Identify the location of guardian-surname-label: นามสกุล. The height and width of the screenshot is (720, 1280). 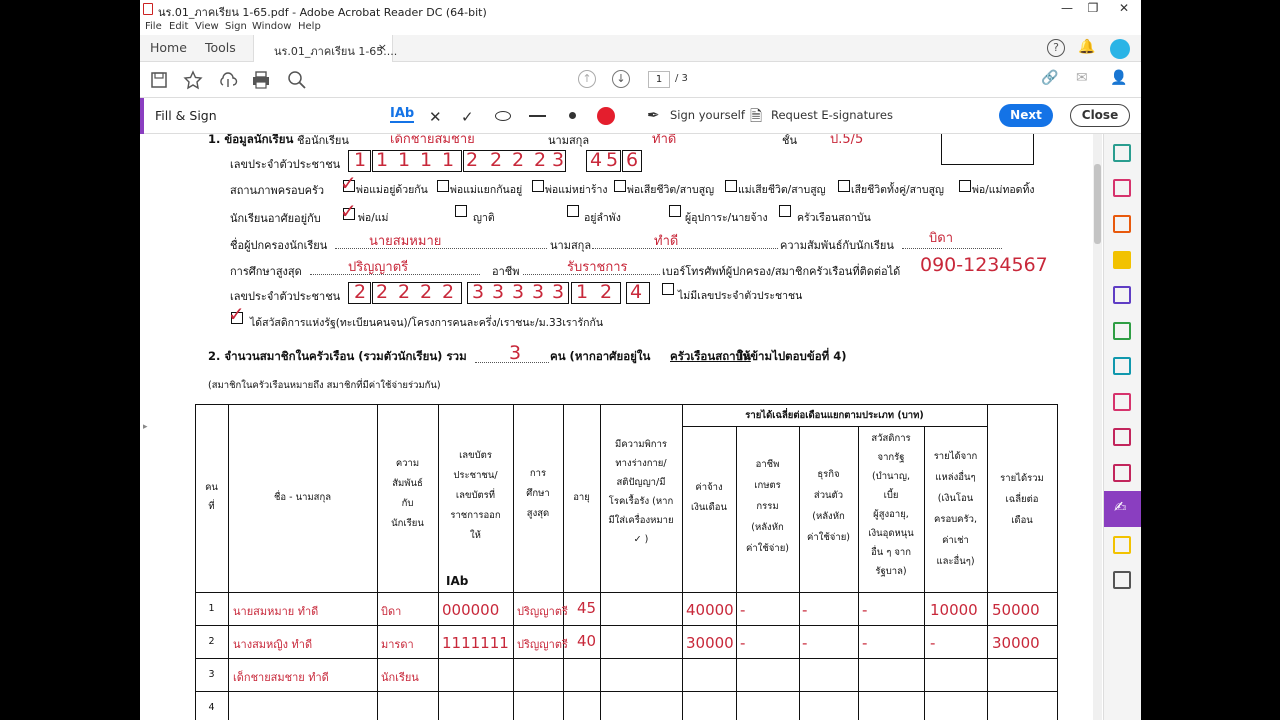
(571, 245).